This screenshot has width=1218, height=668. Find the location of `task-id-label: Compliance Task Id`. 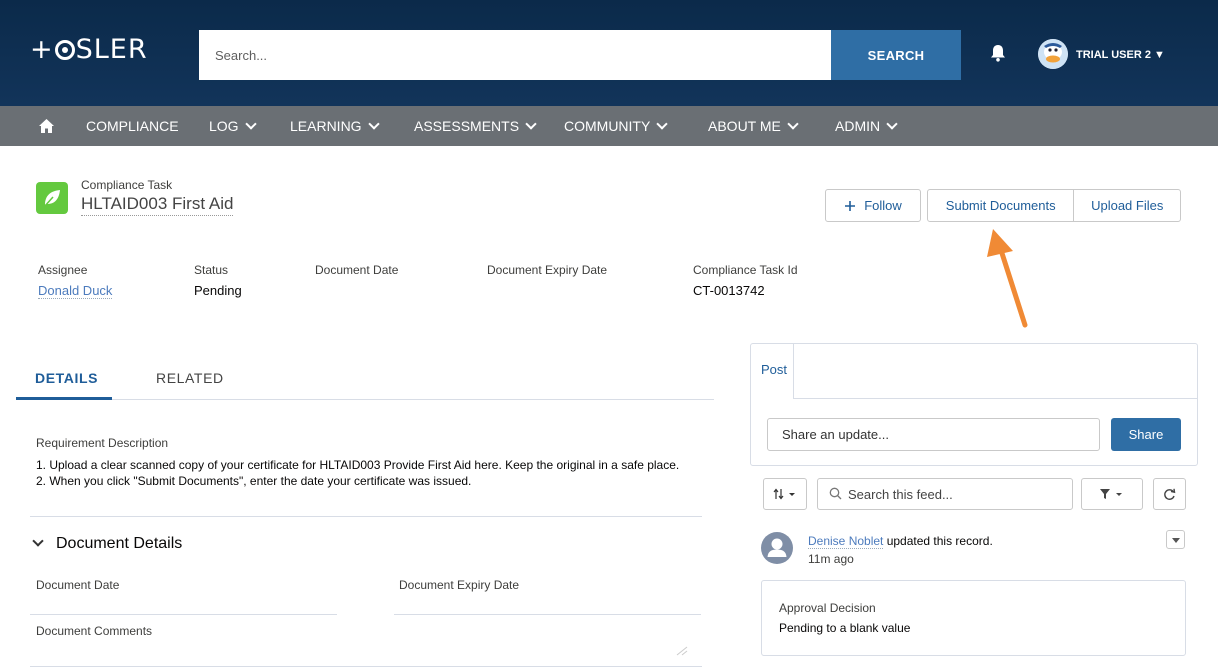

task-id-label: Compliance Task Id is located at coordinates (745, 270).